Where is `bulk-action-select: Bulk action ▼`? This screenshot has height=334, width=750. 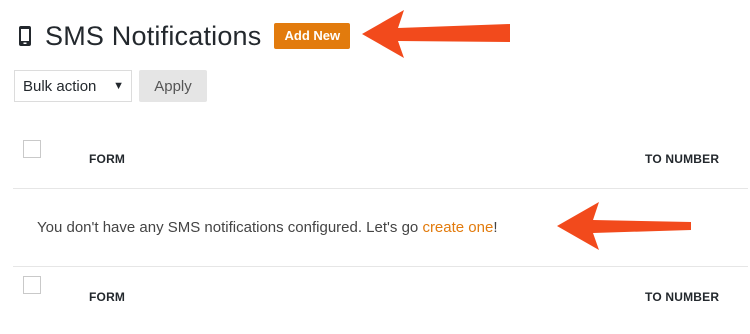 bulk-action-select: Bulk action ▼ is located at coordinates (73, 86).